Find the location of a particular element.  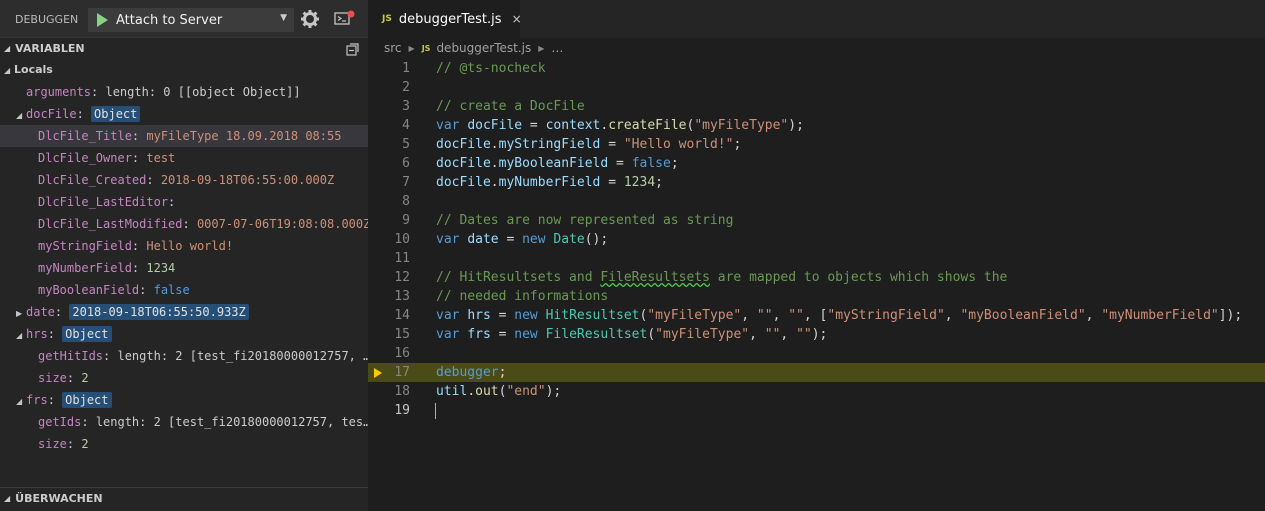

code-line: 13 // needed informations is located at coordinates (816, 296).